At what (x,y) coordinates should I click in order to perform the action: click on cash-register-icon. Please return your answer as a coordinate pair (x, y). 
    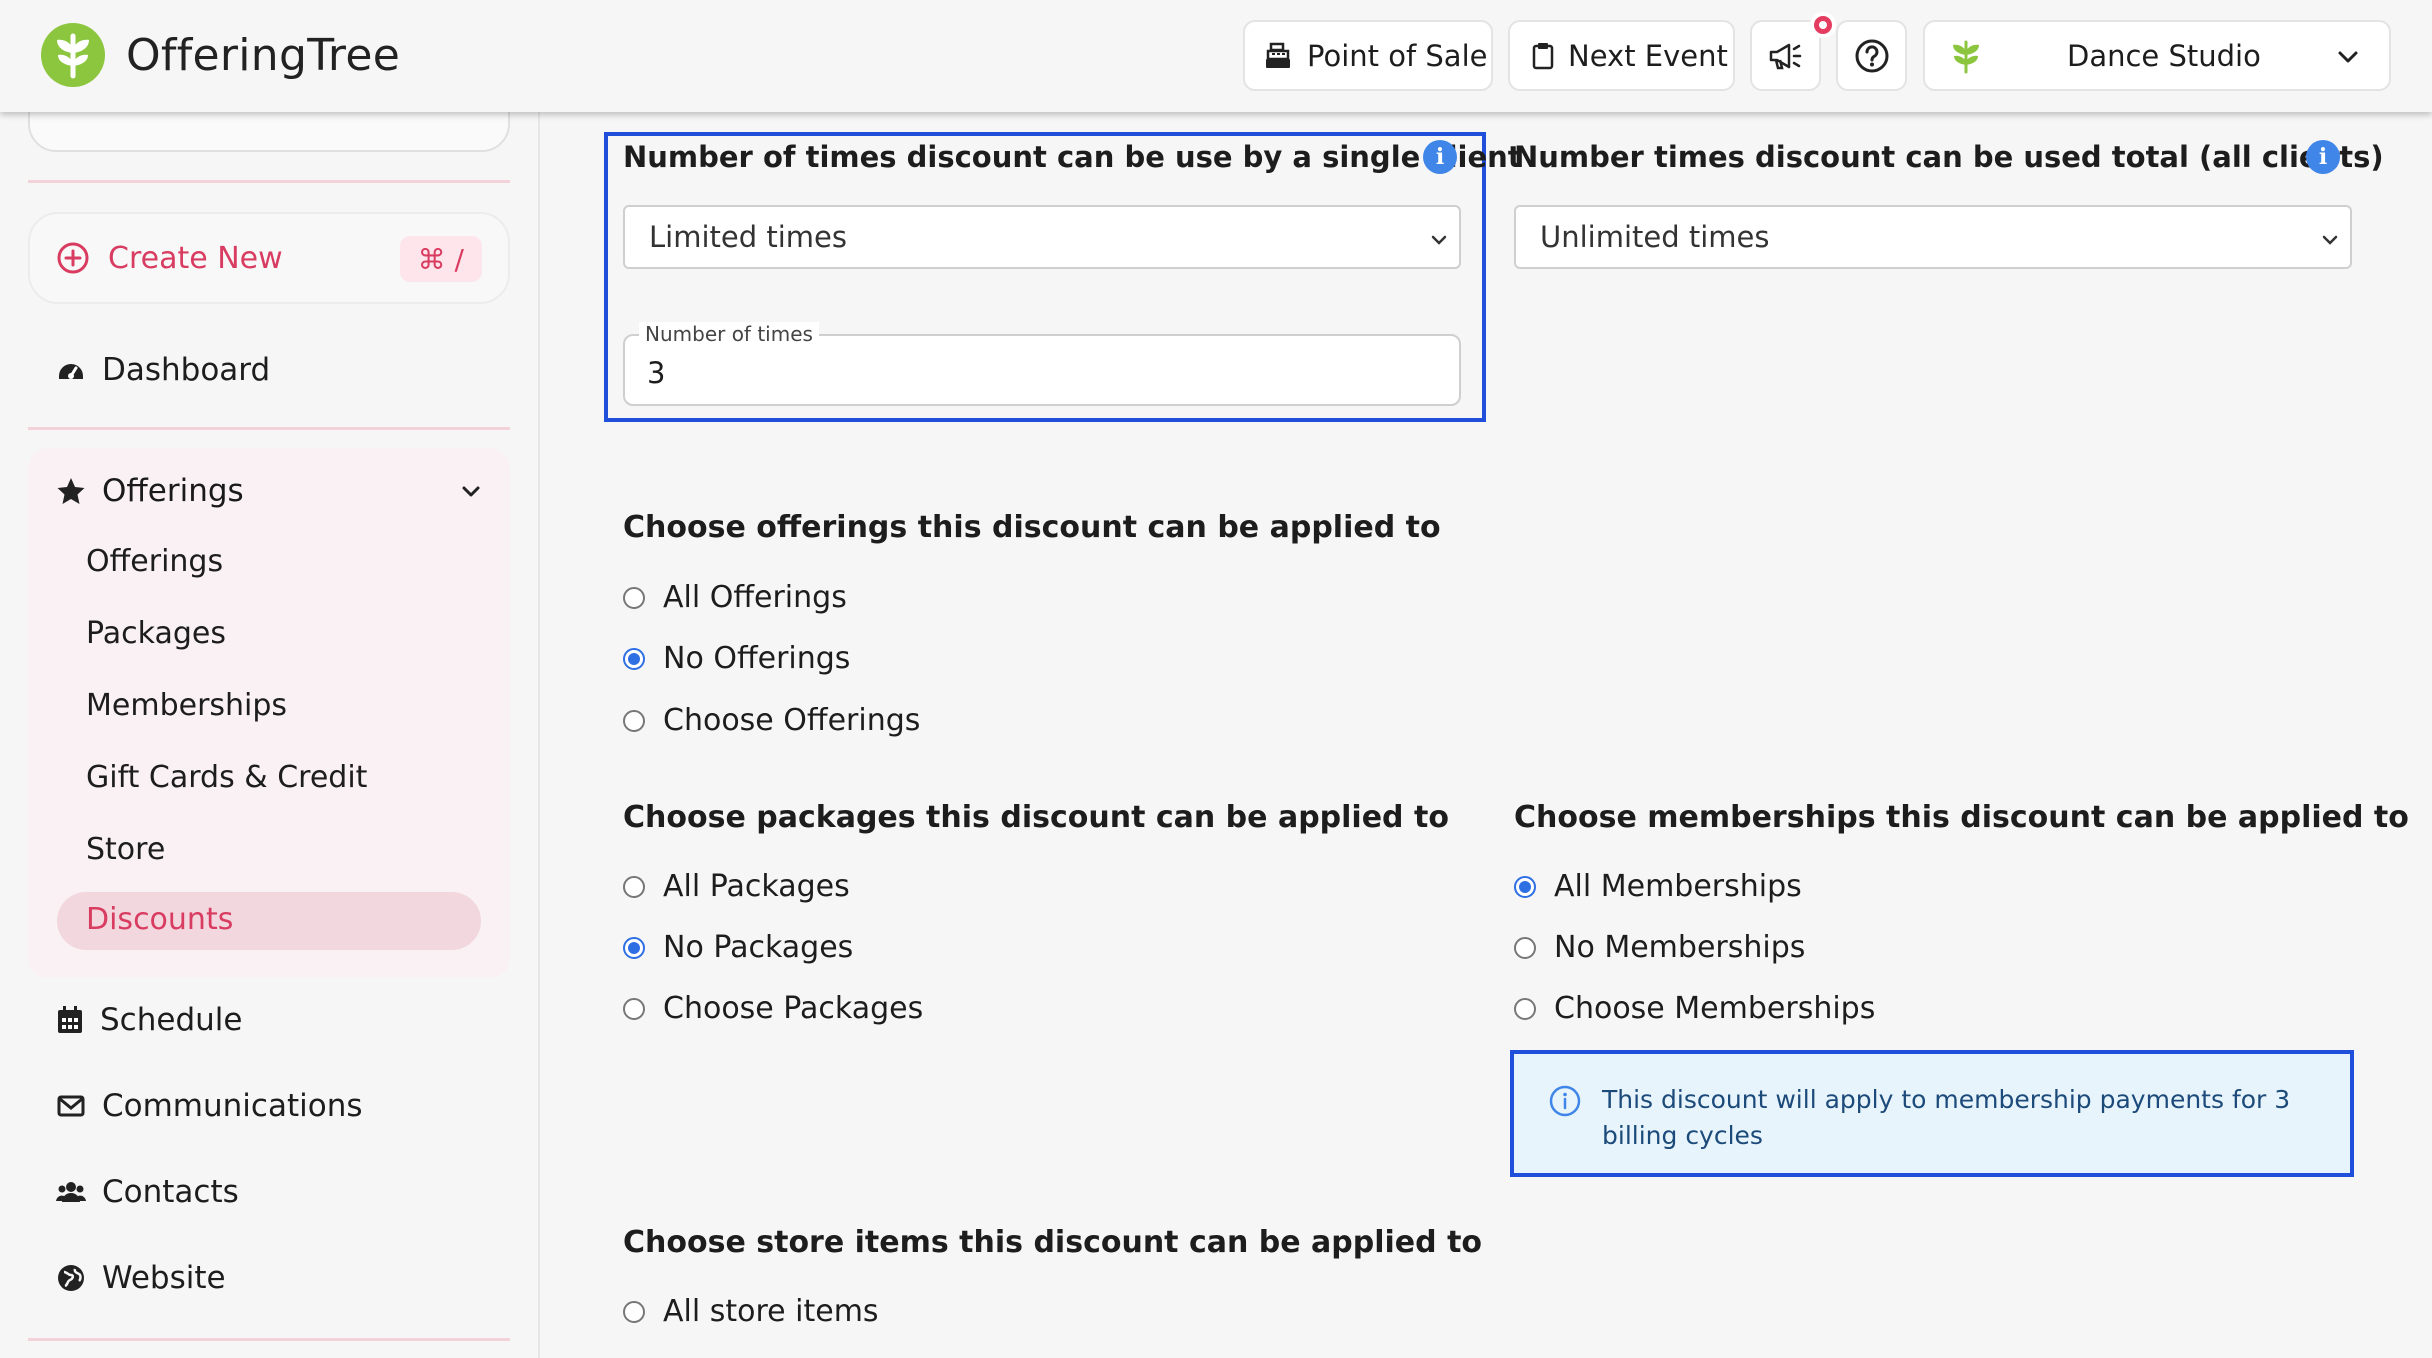
    Looking at the image, I should click on (1278, 55).